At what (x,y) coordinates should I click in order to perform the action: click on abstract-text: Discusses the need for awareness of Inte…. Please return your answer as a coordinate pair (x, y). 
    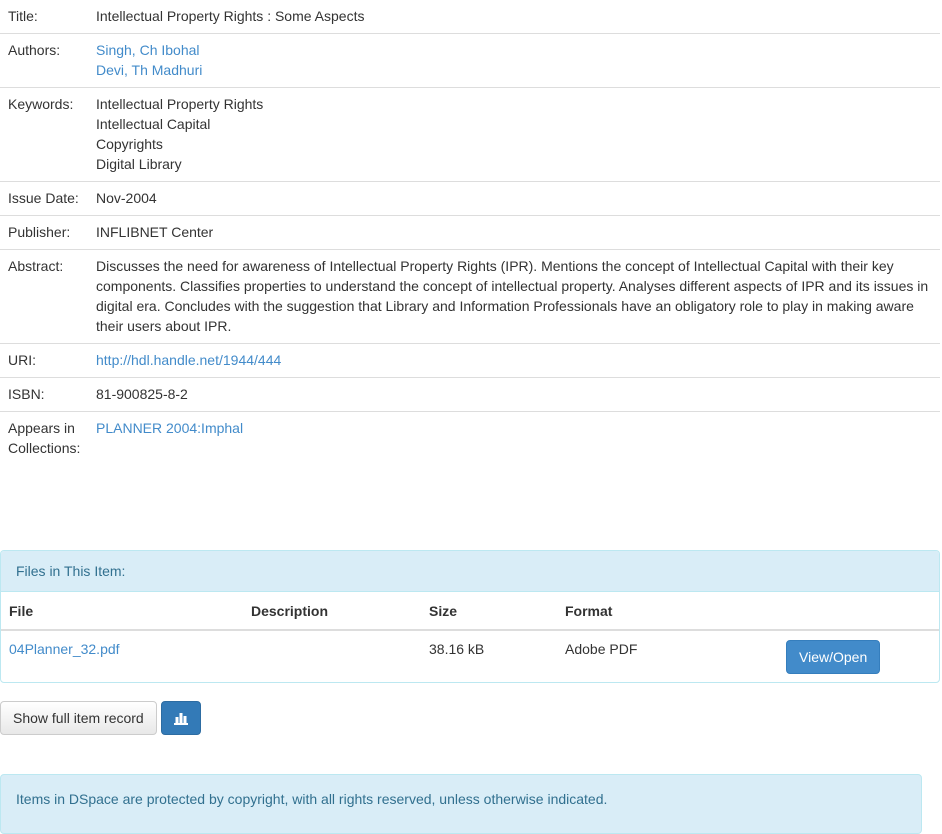
    Looking at the image, I should click on (514, 296).